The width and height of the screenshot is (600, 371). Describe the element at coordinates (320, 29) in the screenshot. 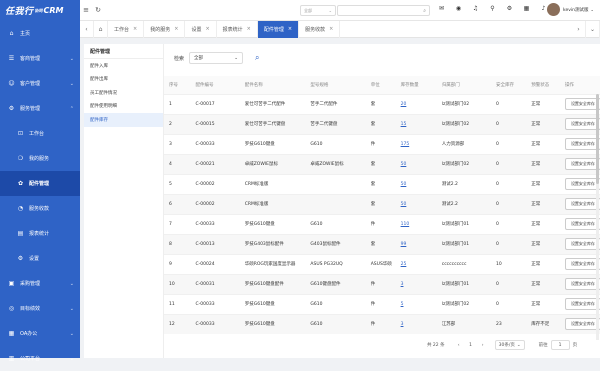

I see `tab-5: 服务收款 ×` at that location.